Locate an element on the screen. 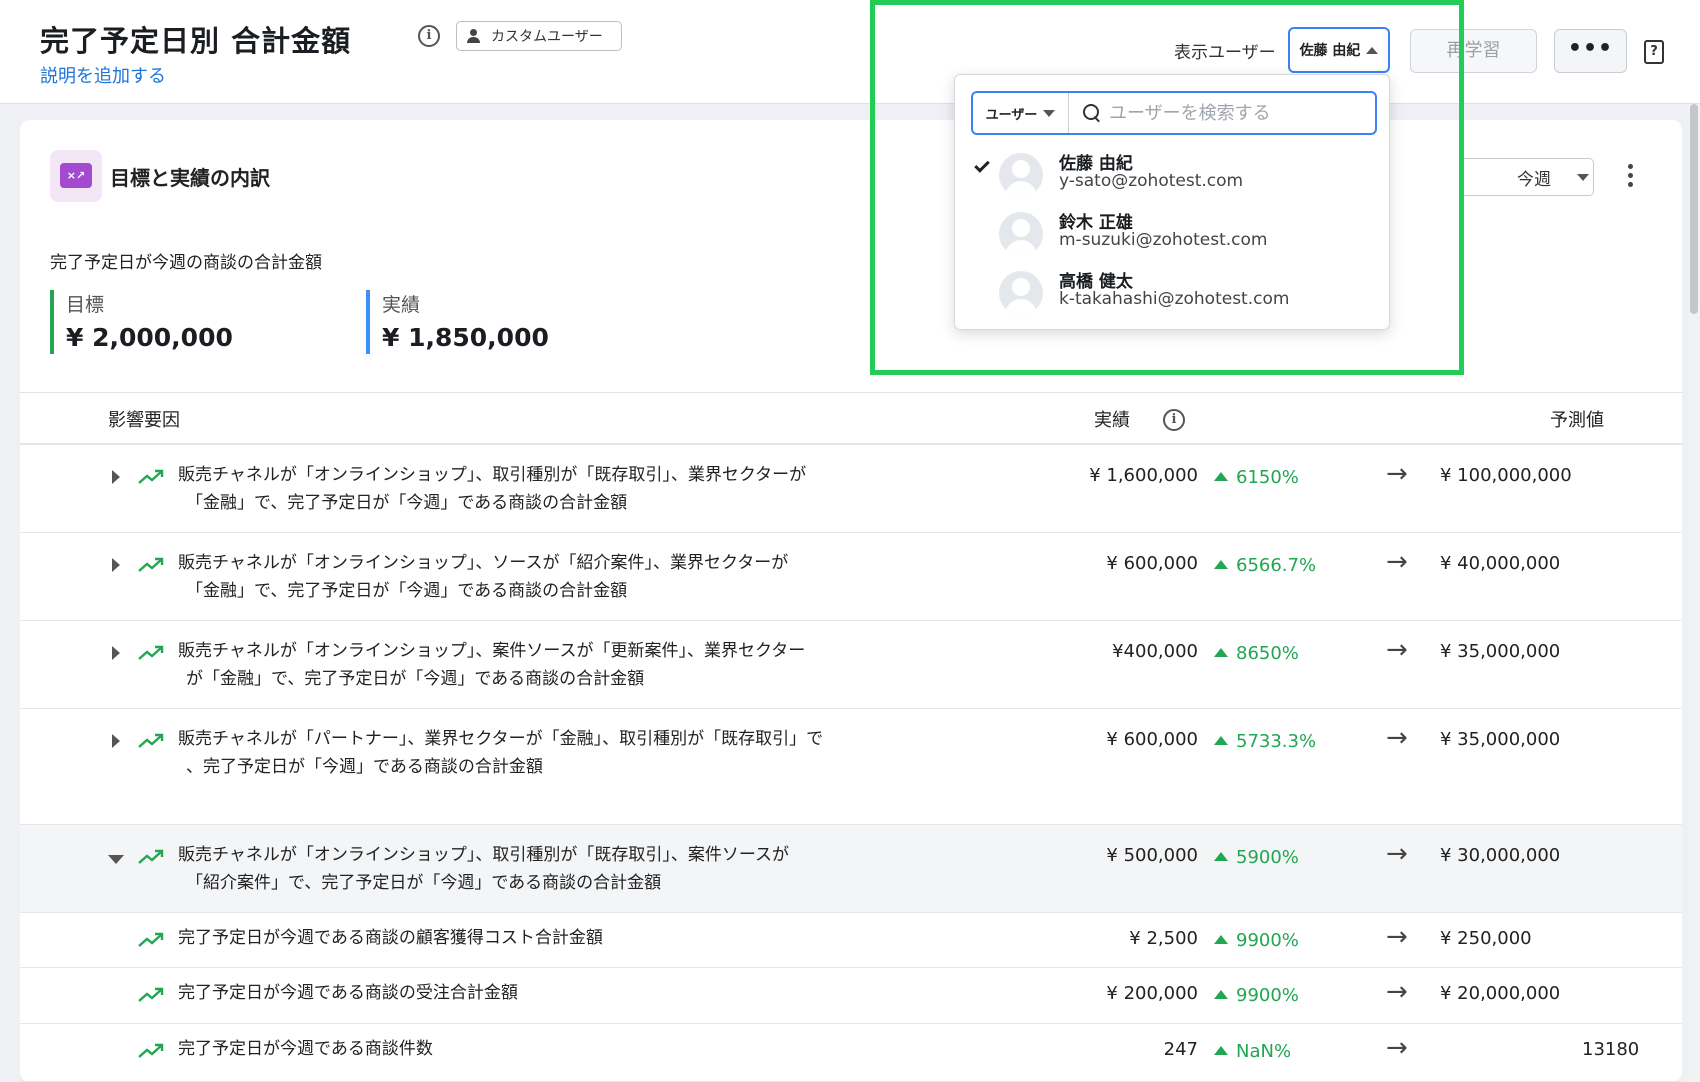 This screenshot has height=1082, width=1700. custom-user-button: カスタムユーザー is located at coordinates (539, 36).